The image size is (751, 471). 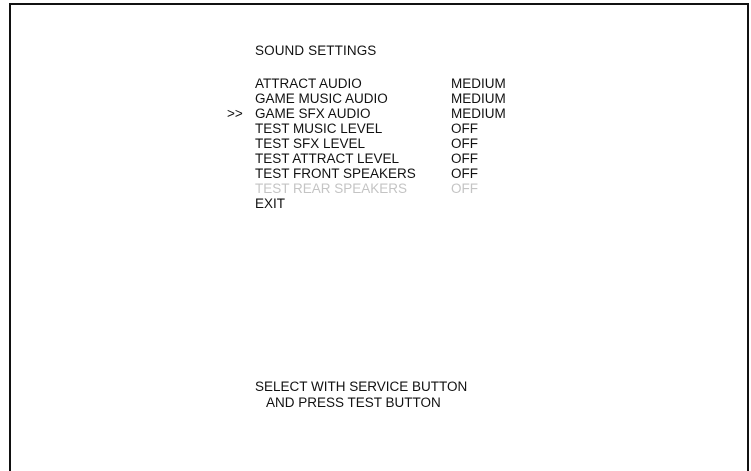 What do you see at coordinates (321, 98) in the screenshot?
I see `menu-item-label: GAME MUSIC AUDIO` at bounding box center [321, 98].